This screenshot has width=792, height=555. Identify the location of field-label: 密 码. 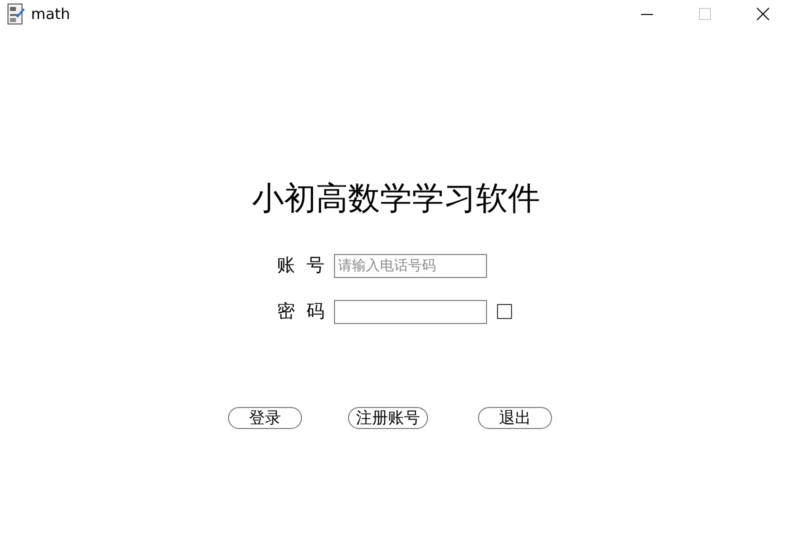
(301, 312).